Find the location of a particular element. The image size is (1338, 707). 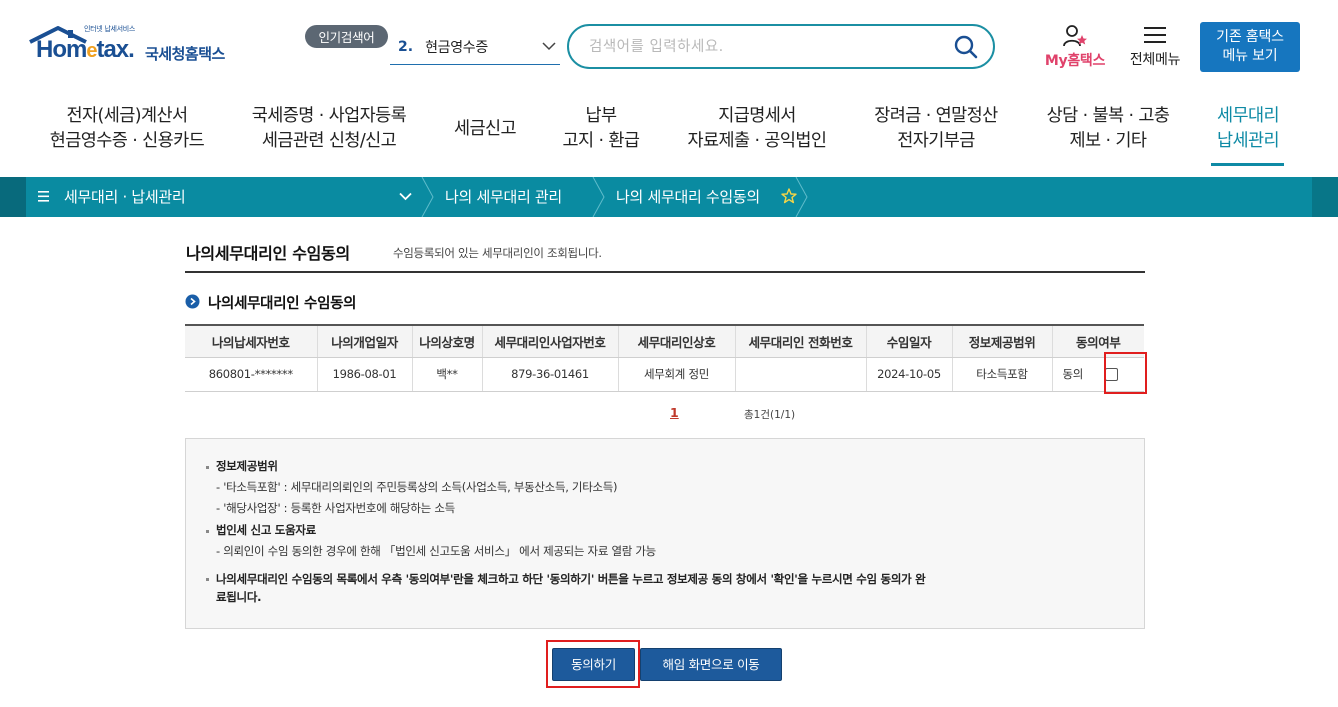

info-line-business: - '해당사업장' : 등록한 사업자번호에 해당하는 소득 is located at coordinates (335, 508).